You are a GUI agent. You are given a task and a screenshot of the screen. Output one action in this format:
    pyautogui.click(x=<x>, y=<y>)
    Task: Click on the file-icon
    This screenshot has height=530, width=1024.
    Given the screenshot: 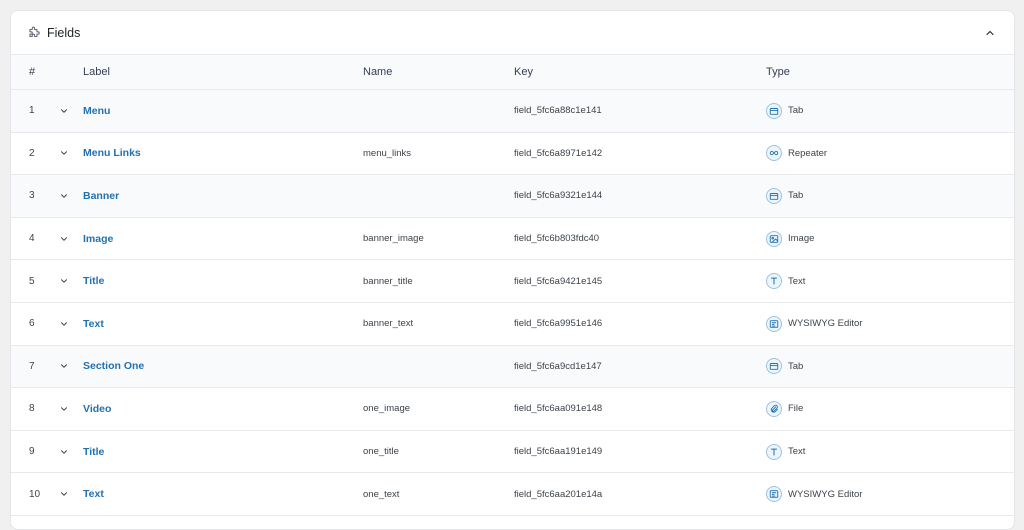 What is the action you would take?
    pyautogui.click(x=774, y=408)
    